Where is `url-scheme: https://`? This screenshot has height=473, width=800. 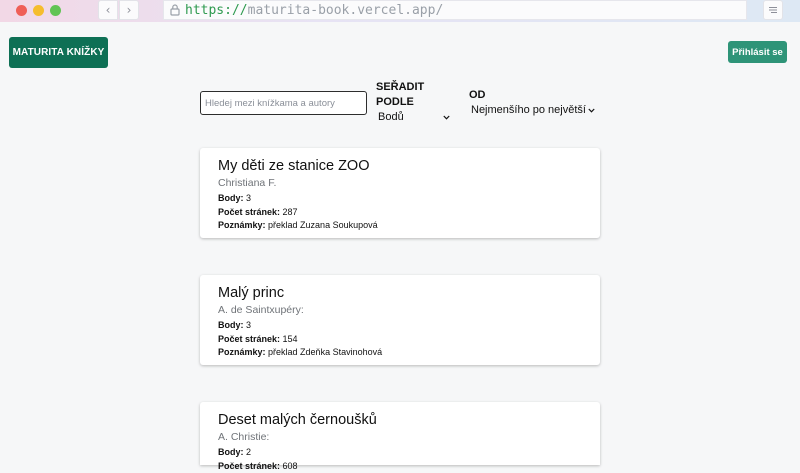
url-scheme: https:// is located at coordinates (216, 10).